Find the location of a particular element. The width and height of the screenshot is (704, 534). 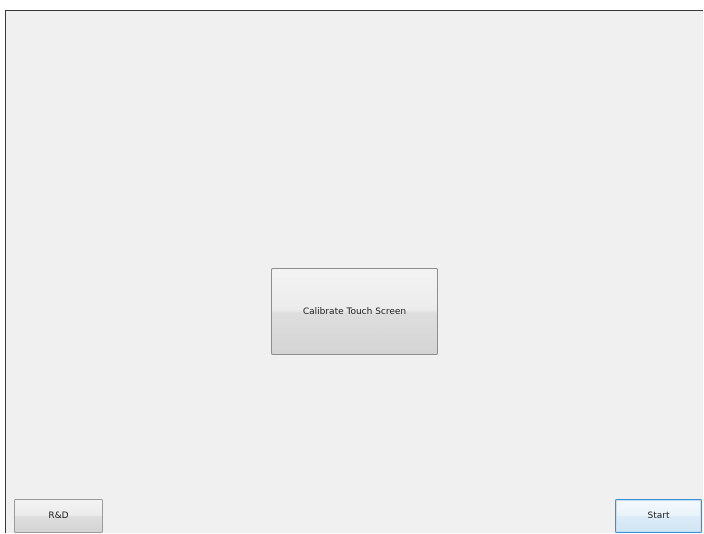

rd-label: R&D is located at coordinates (58, 516).